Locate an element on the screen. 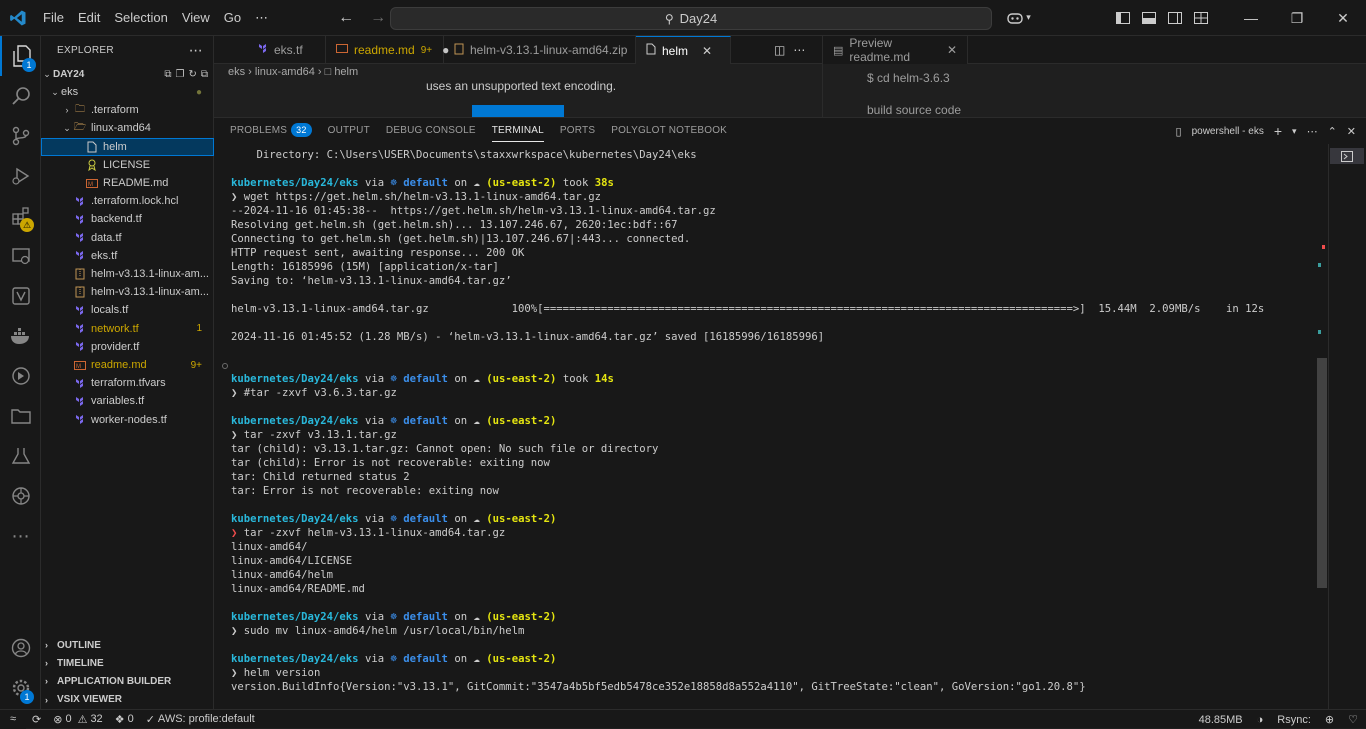 The image size is (1366, 729). aws-status: ✓ AWS: profile:default is located at coordinates (200, 719).